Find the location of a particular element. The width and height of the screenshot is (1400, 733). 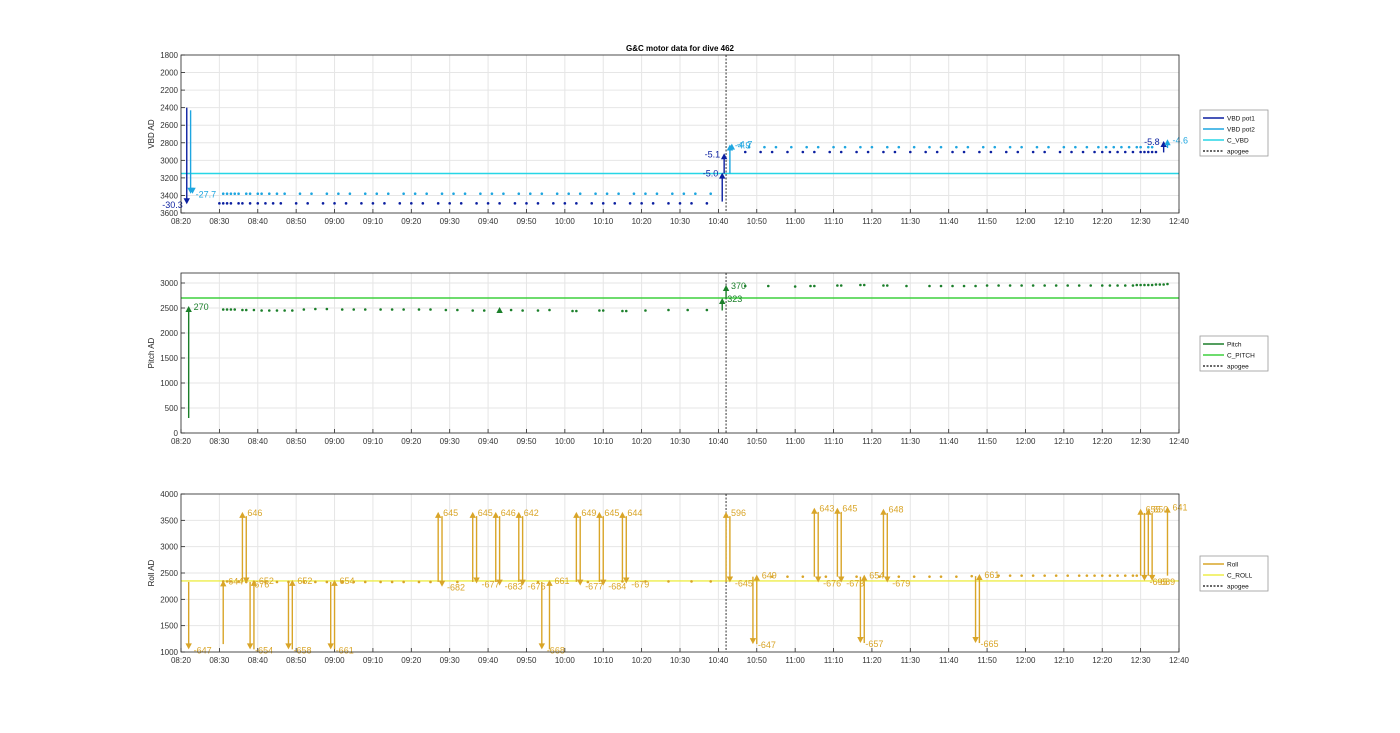

pitch-x-tick-label: 12:30 is located at coordinates (1141, 441).